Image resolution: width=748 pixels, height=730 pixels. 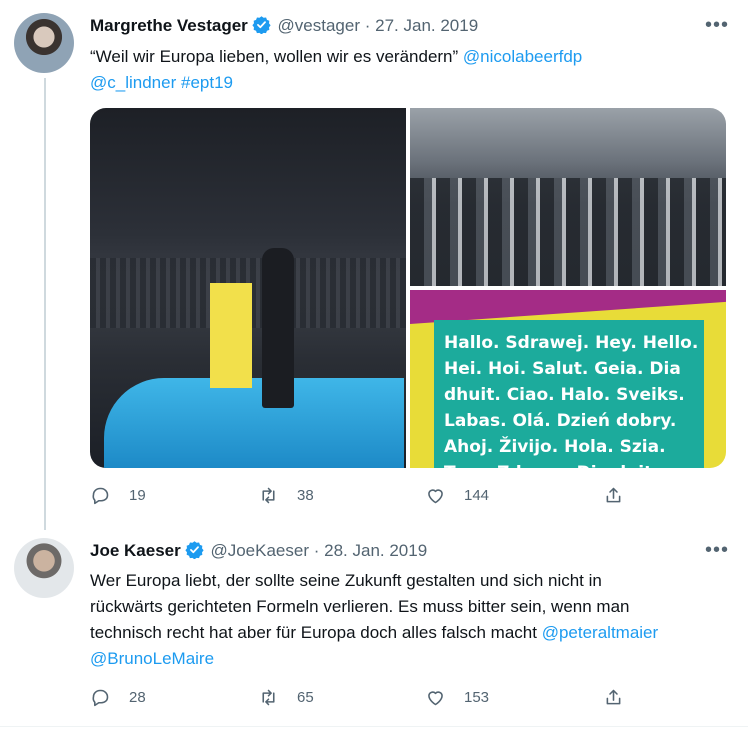 I want to click on retweet-count: 65, so click(x=305, y=697).